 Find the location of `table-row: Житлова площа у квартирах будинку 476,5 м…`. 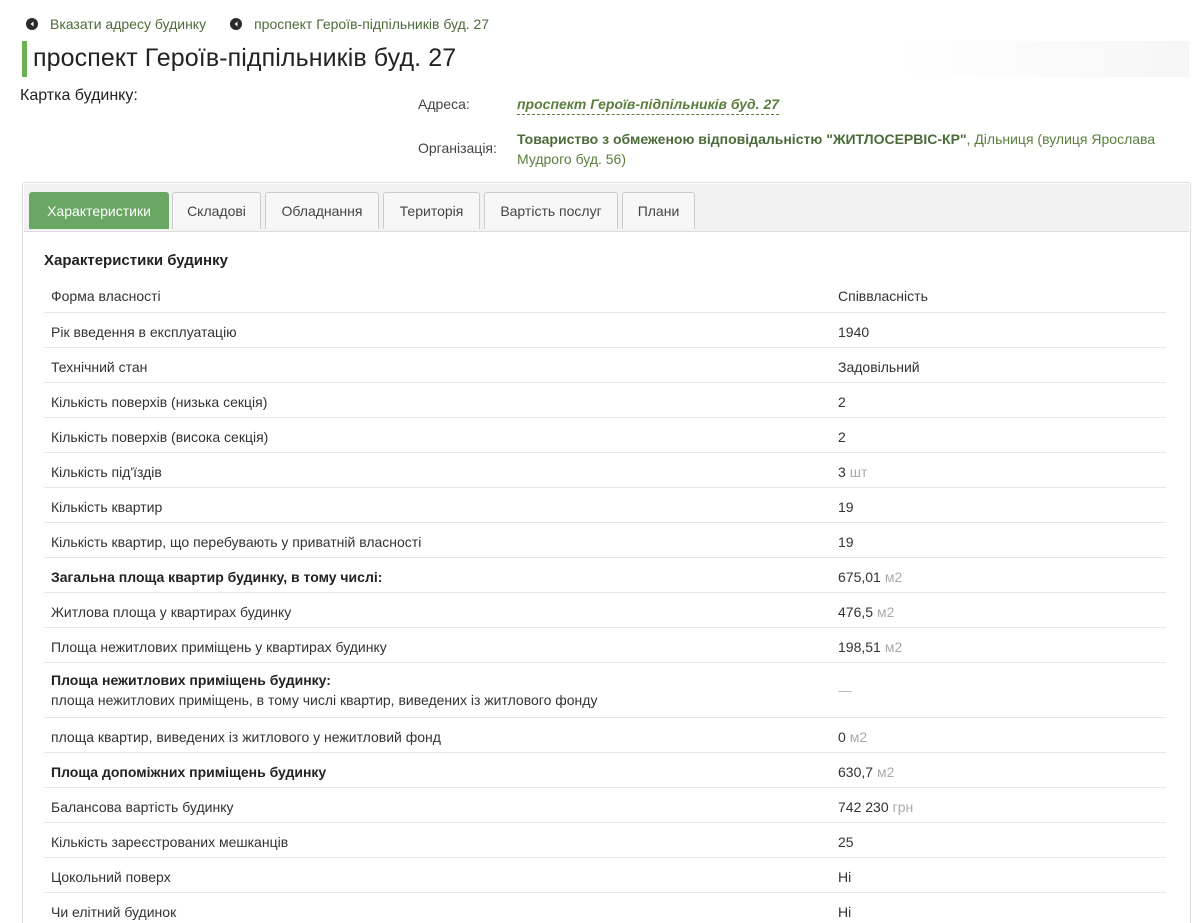

table-row: Житлова площа у квартирах будинку 476,5 м… is located at coordinates (605, 609).